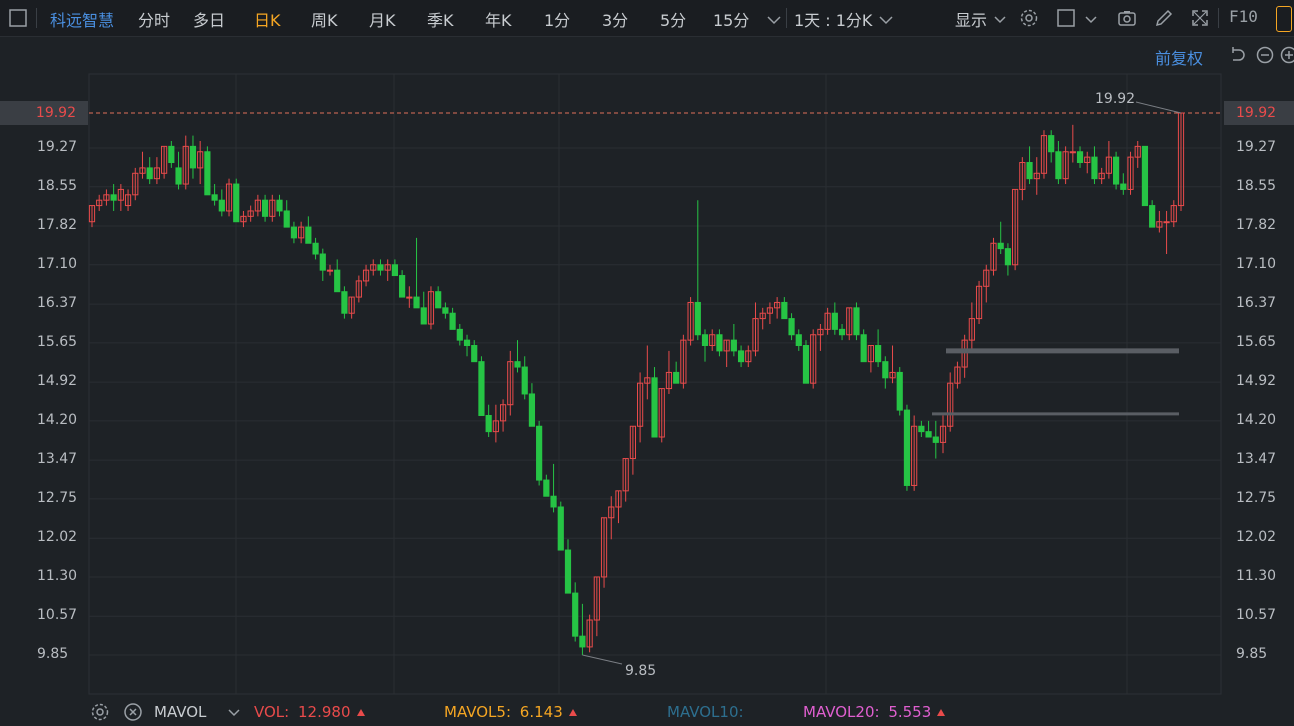 Image resolution: width=1294 pixels, height=726 pixels. Describe the element at coordinates (57, 185) in the screenshot. I see `price-axis-label-left: 18.55` at that location.